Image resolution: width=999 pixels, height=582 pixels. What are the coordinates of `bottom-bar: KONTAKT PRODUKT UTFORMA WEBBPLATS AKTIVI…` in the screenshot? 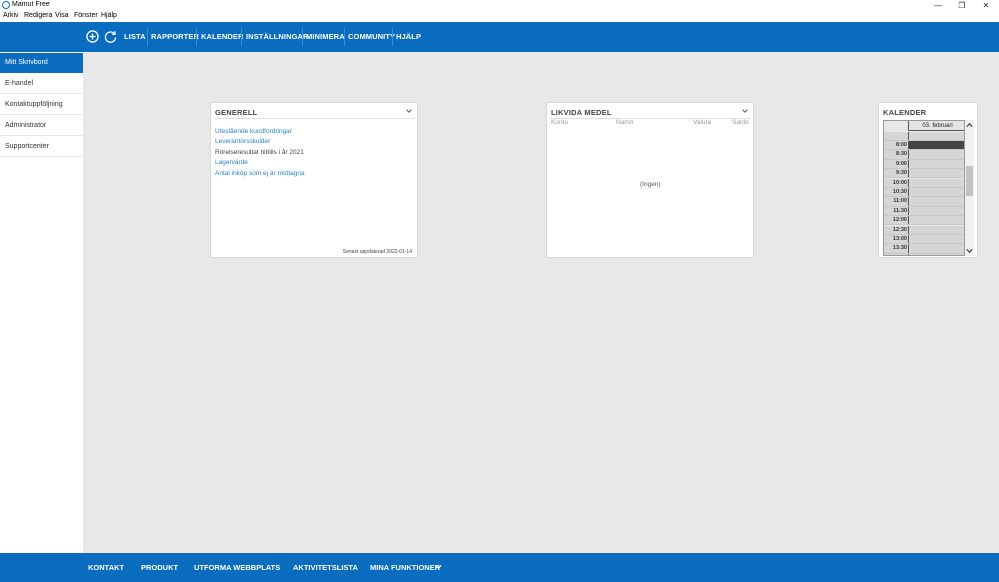 It's located at (499, 567).